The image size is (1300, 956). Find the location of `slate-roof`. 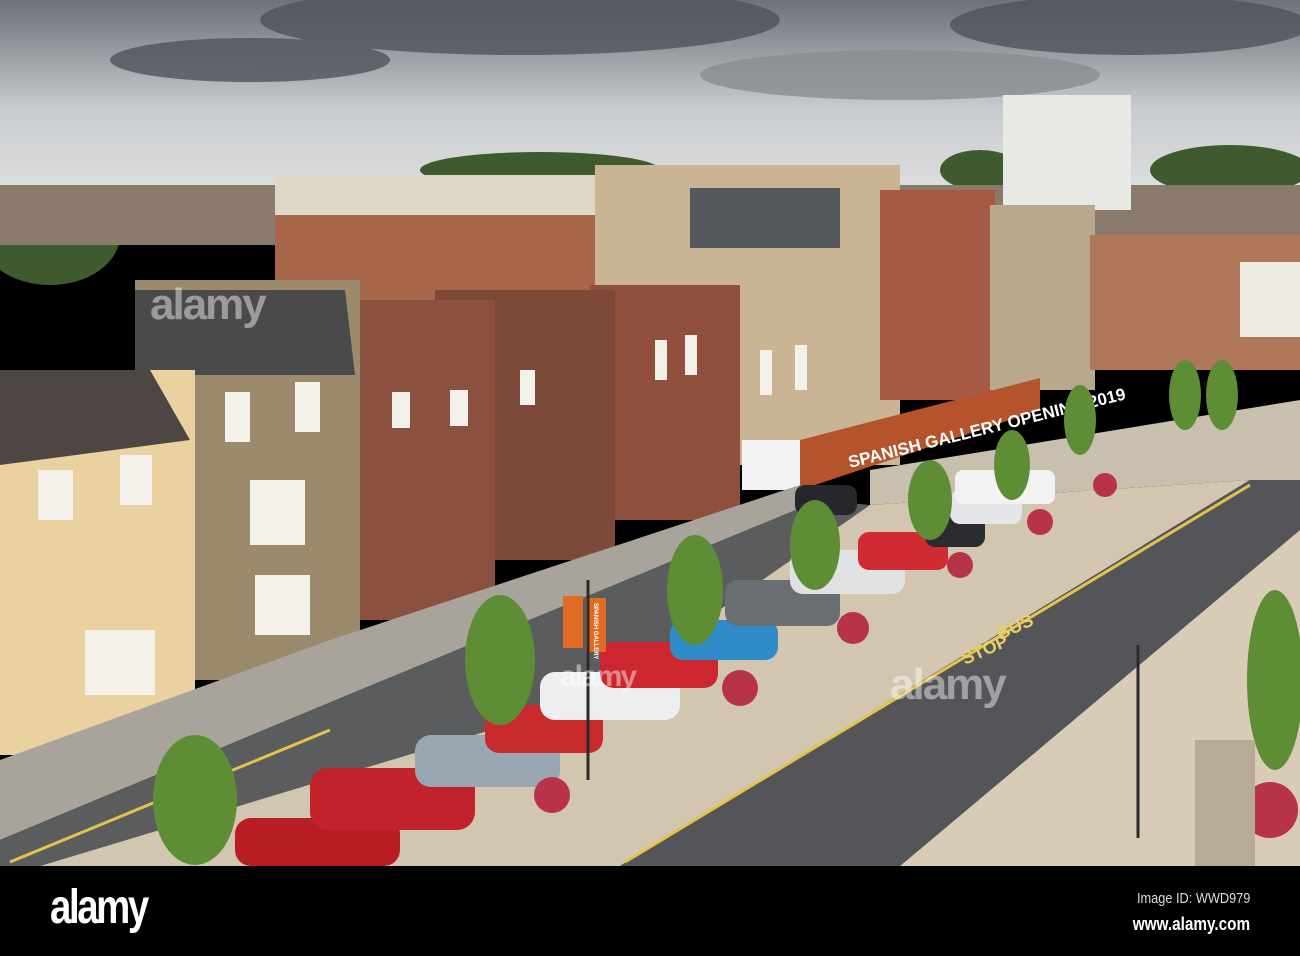

slate-roof is located at coordinates (765, 218).